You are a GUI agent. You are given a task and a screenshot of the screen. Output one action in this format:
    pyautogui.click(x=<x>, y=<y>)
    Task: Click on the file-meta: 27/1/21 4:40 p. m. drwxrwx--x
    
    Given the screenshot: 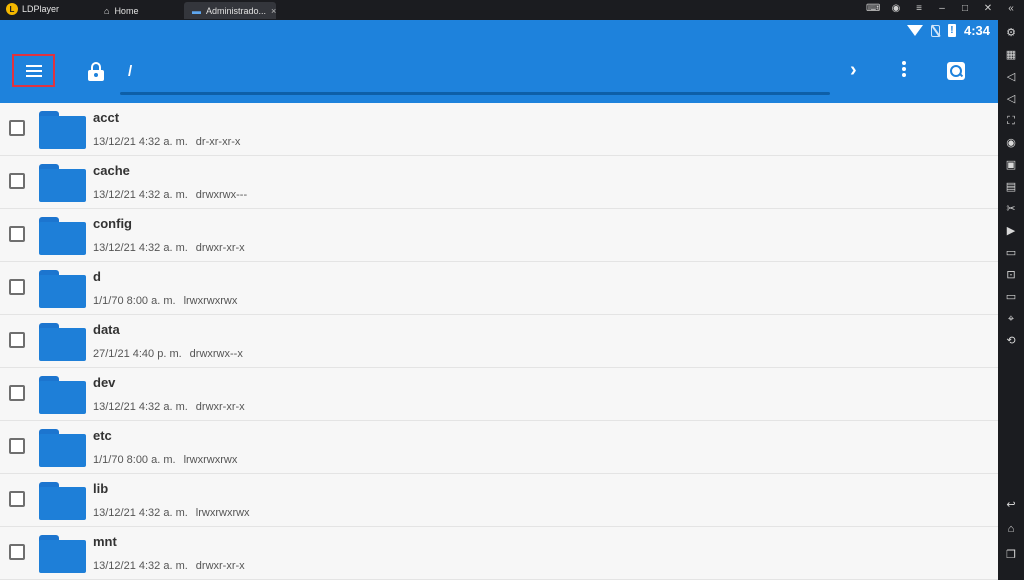 What is the action you would take?
    pyautogui.click(x=168, y=354)
    